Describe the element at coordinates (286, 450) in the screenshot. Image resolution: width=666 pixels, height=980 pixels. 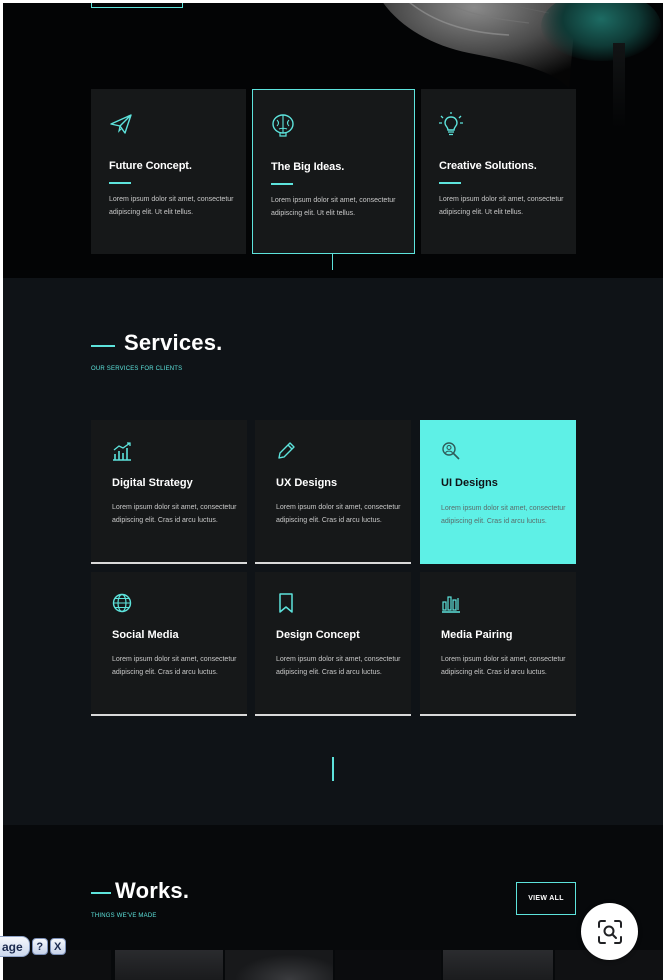
I see `pencil-icon` at that location.